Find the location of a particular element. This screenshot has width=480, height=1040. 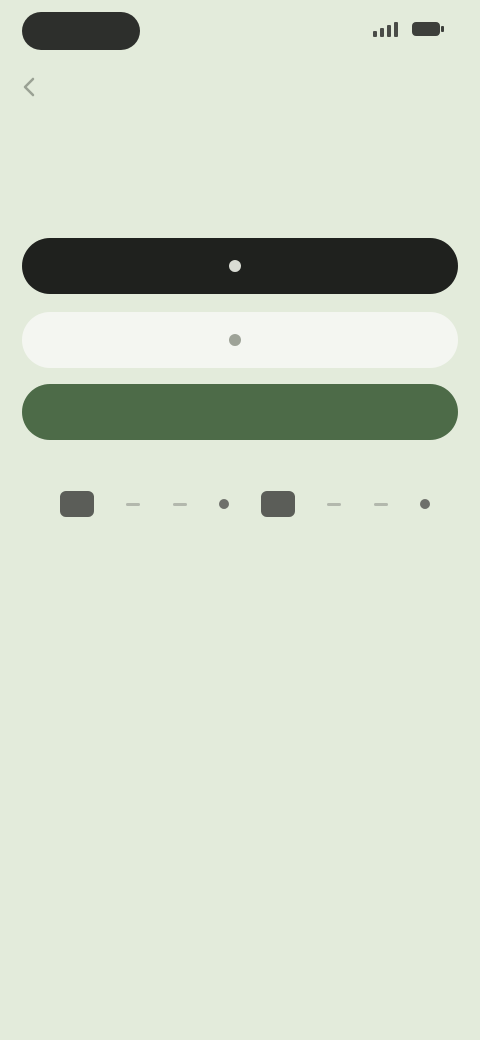

back-button is located at coordinates (42, 87).